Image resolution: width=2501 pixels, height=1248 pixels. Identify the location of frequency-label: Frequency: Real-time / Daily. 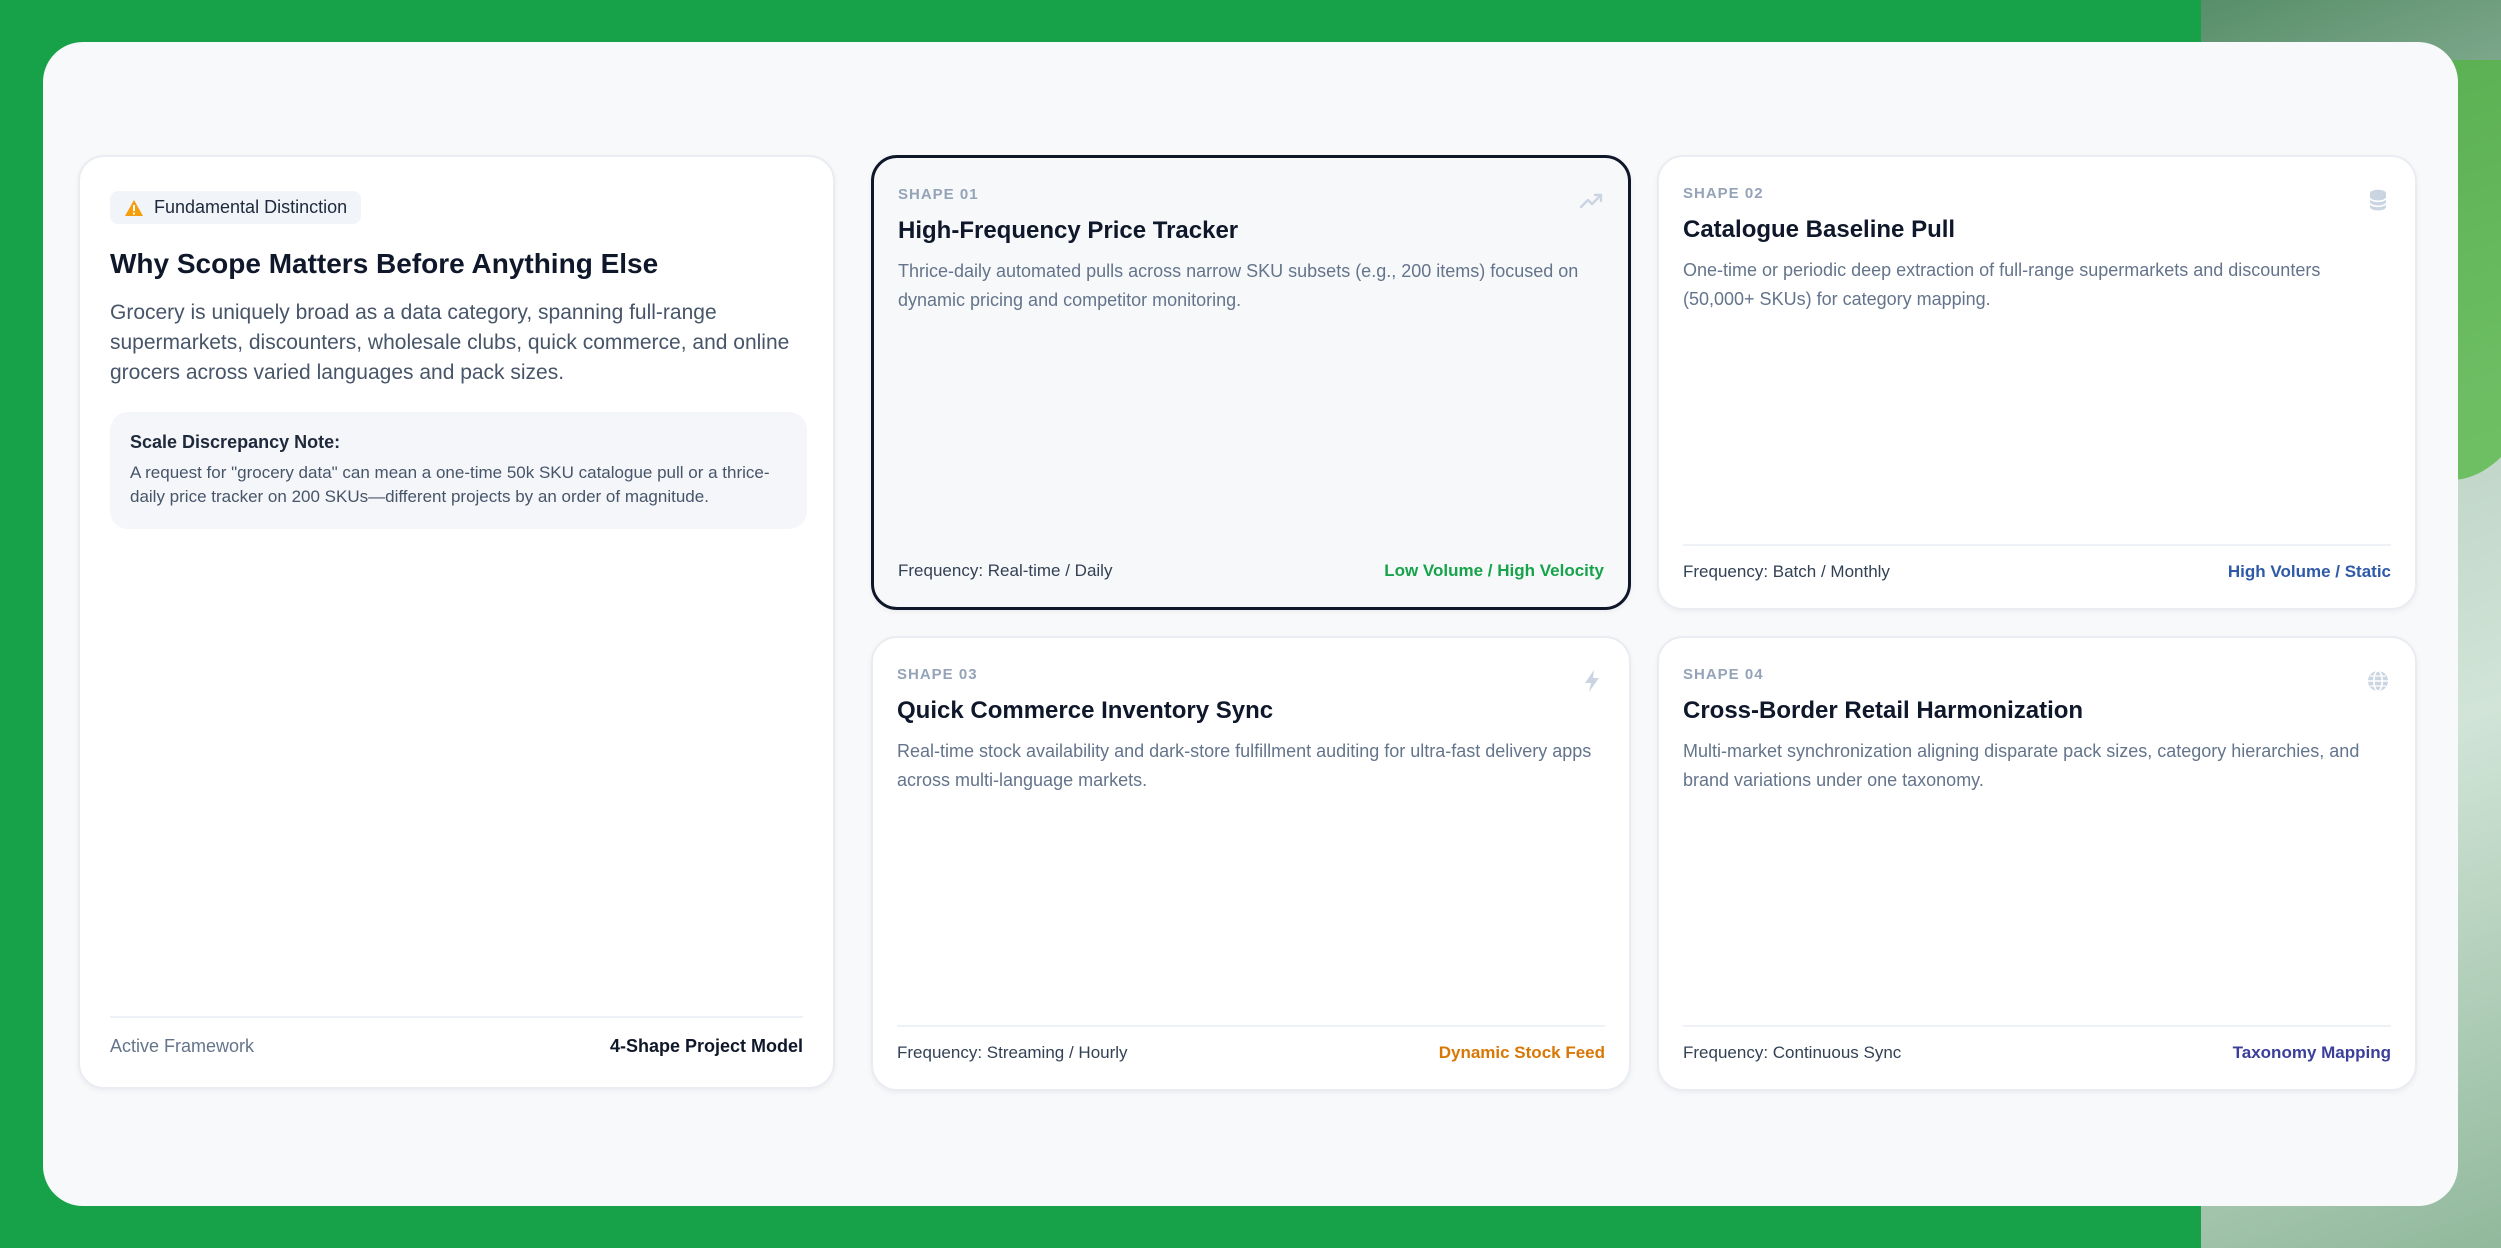
(1005, 570).